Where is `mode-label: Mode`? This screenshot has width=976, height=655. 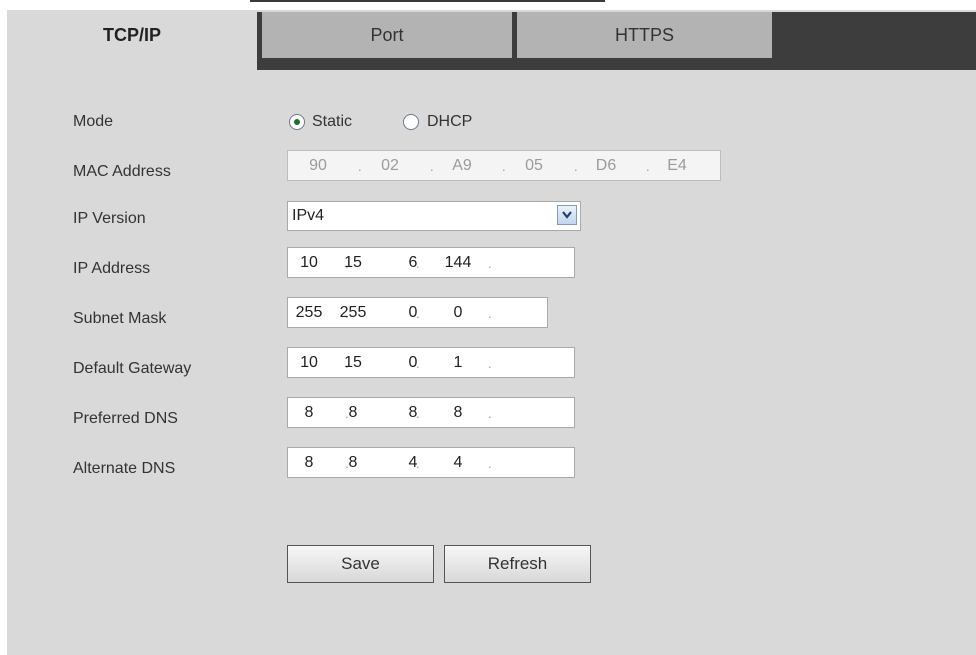
mode-label: Mode is located at coordinates (93, 121).